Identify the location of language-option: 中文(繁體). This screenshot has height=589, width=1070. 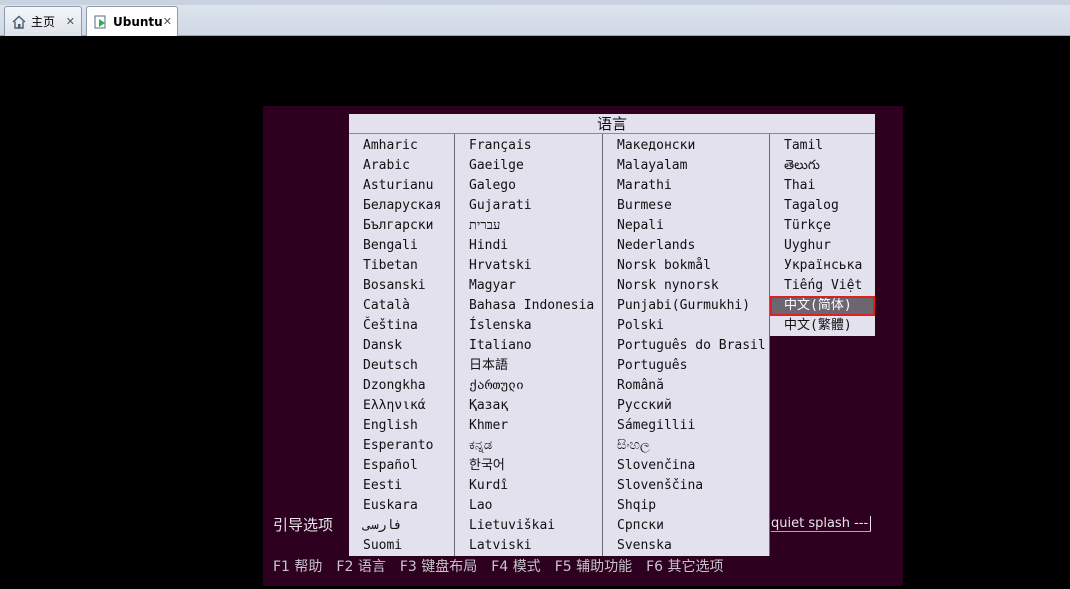
(822, 326).